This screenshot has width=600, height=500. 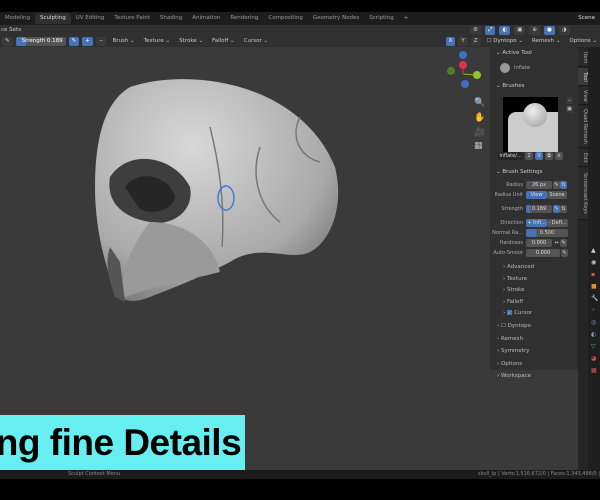 I want to click on hardness-pressure-icon: ✎, so click(x=563, y=243).